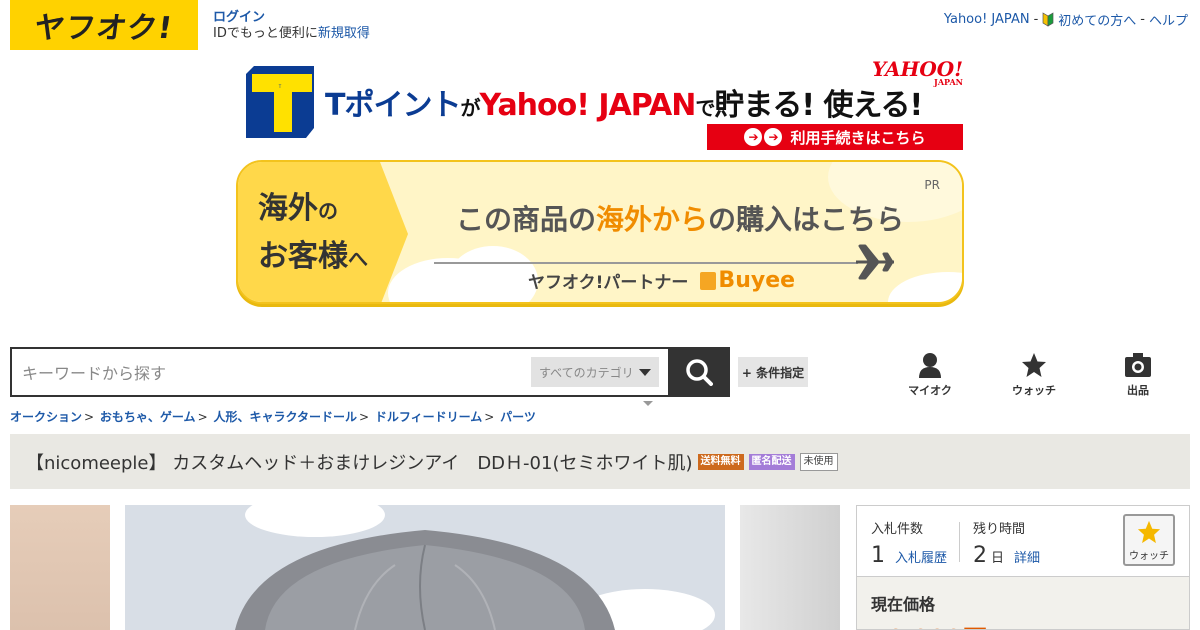  I want to click on login-sub-text: IDでもっと便利に, so click(265, 33).